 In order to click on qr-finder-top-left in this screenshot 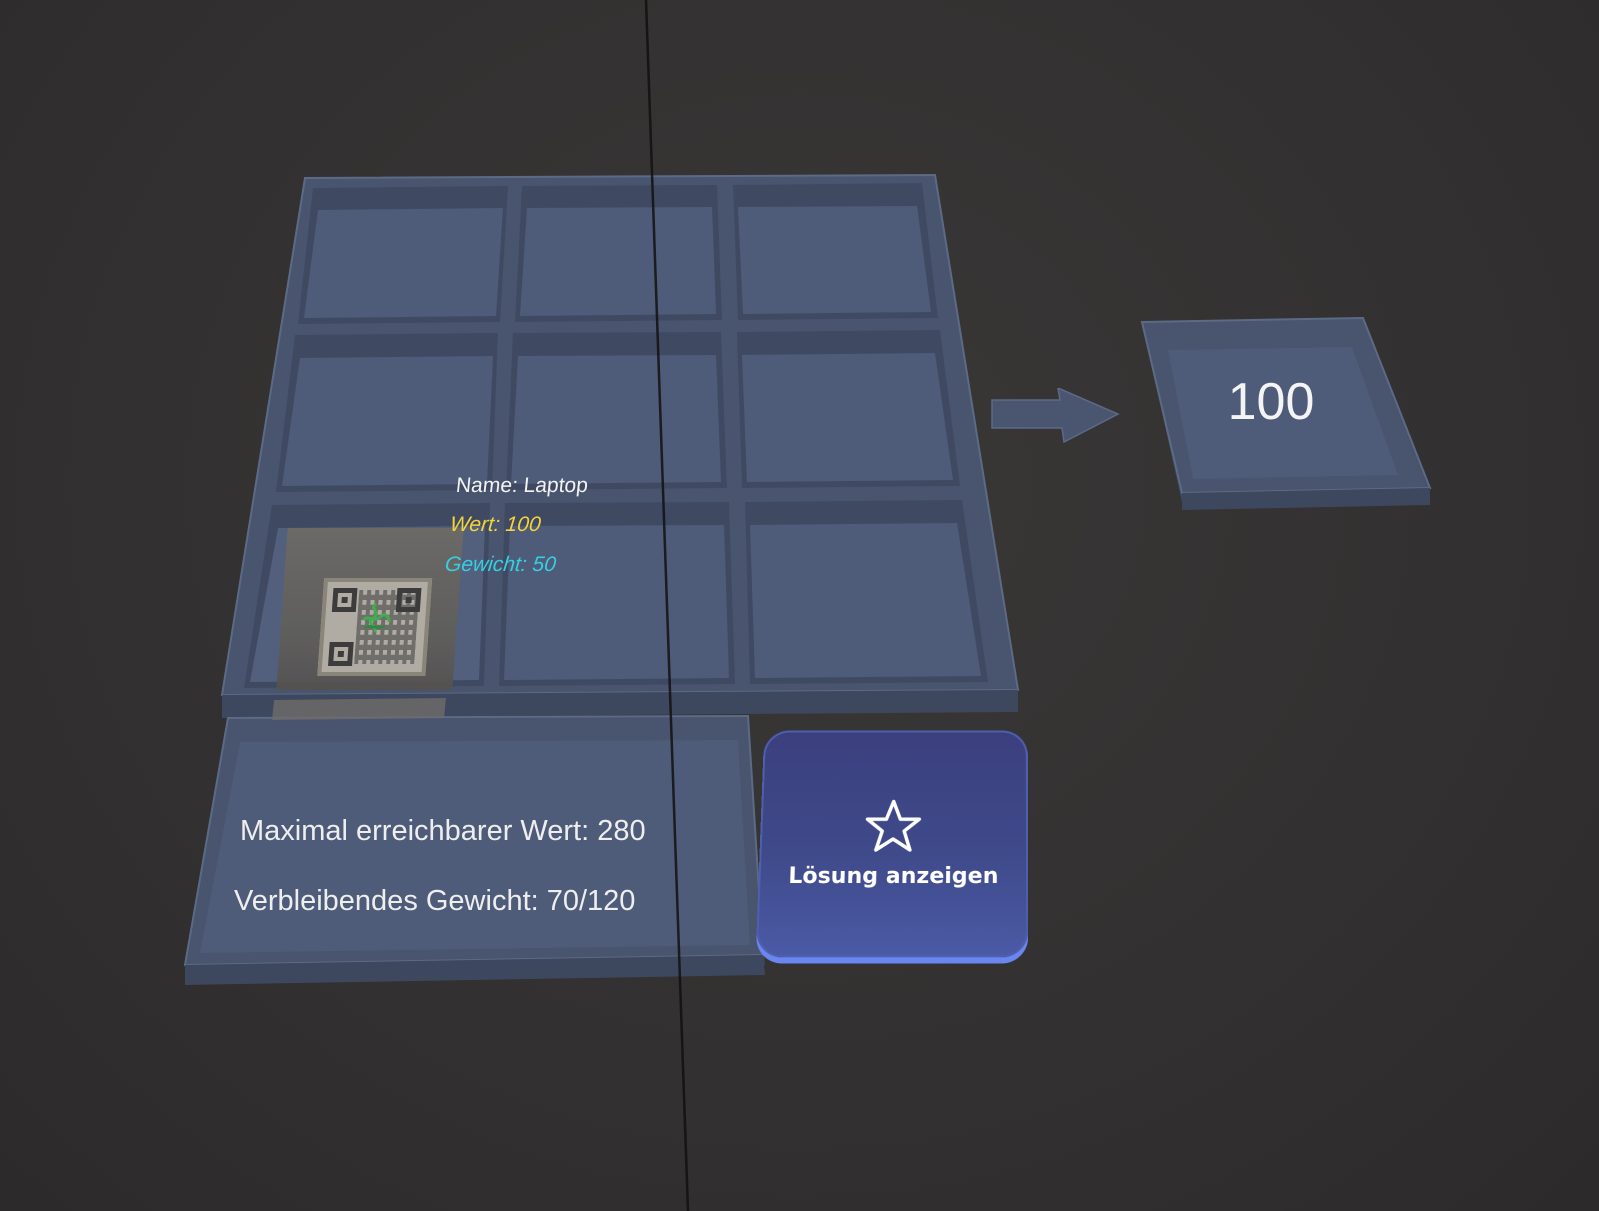, I will do `click(344, 600)`.